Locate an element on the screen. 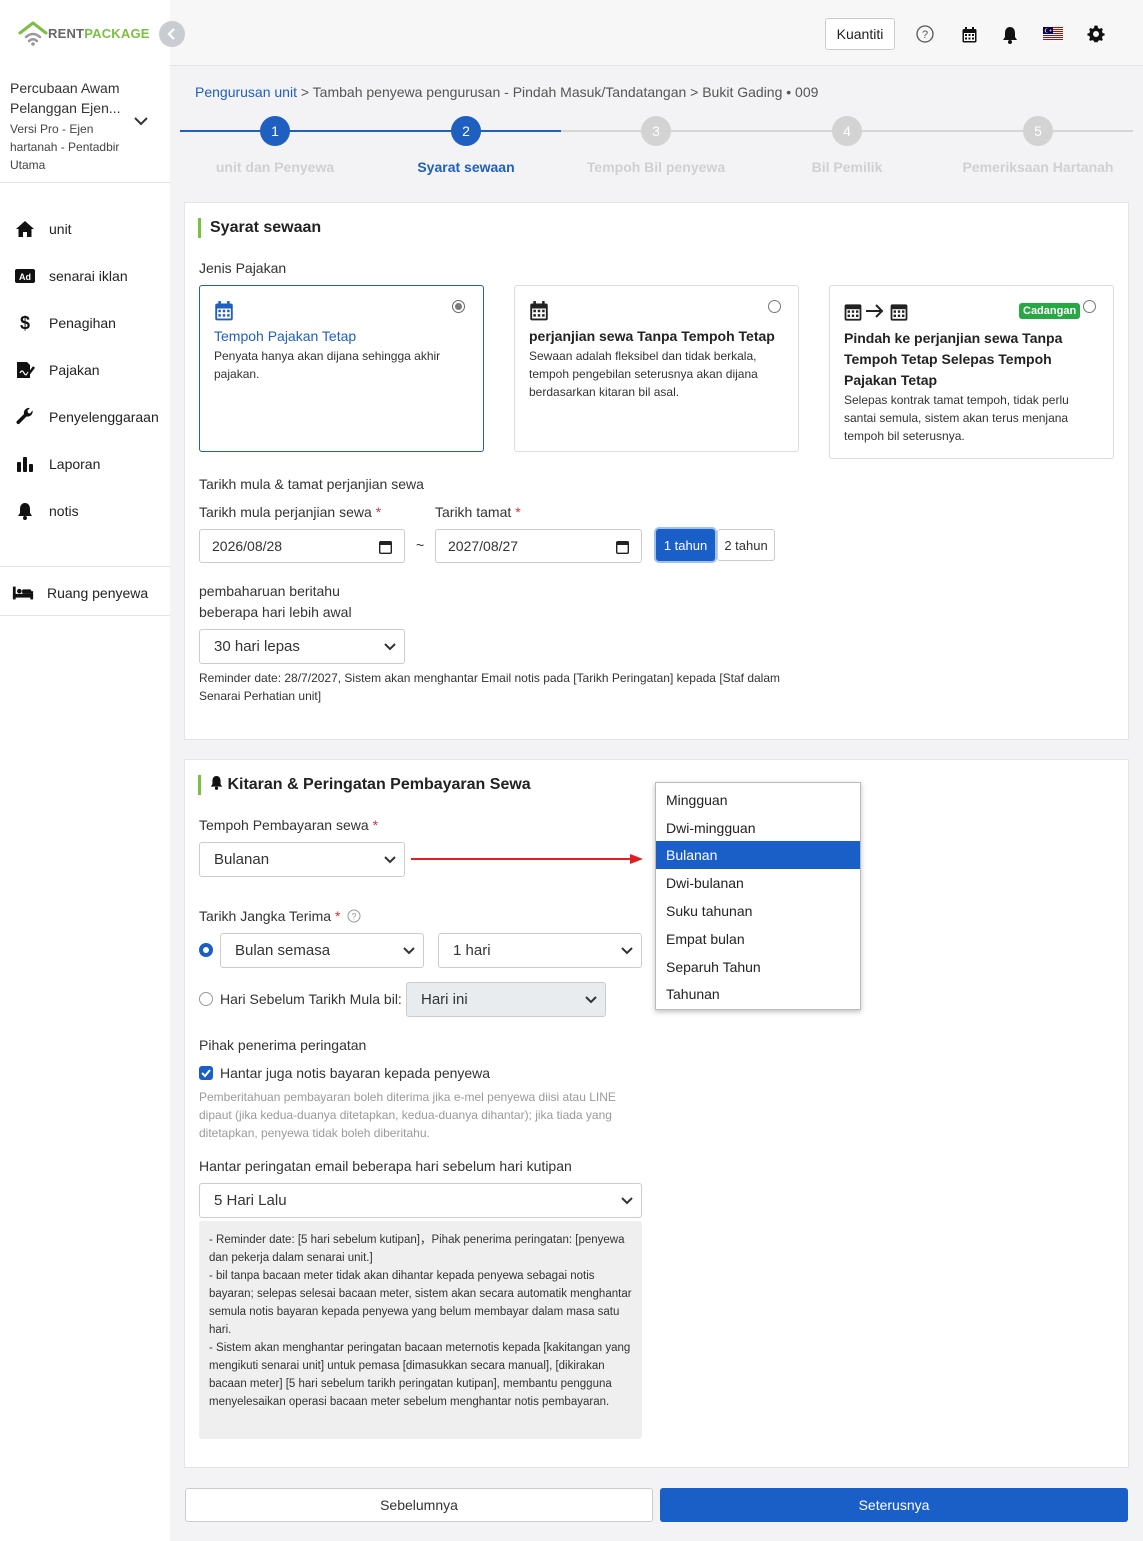 The image size is (1143, 1541). dropdown-option-yearly: Tahunan is located at coordinates (758, 994).